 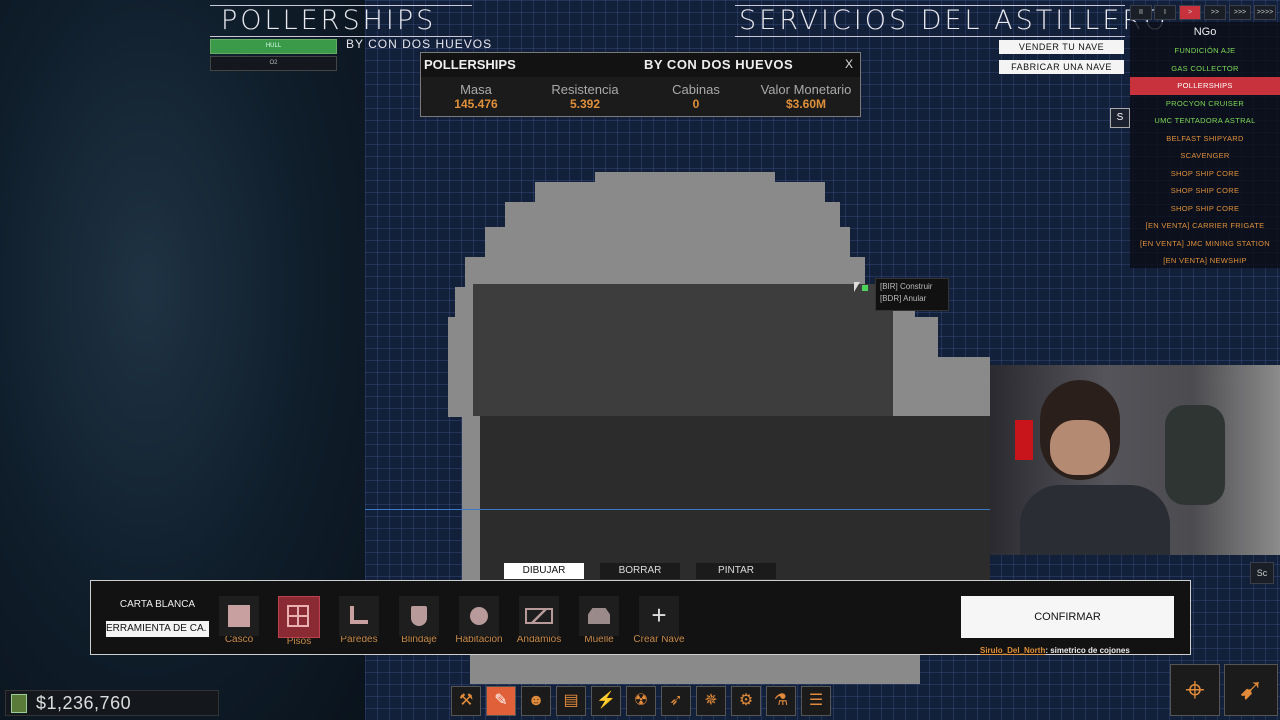 I want to click on tool-casco: Casco, so click(x=239, y=620).